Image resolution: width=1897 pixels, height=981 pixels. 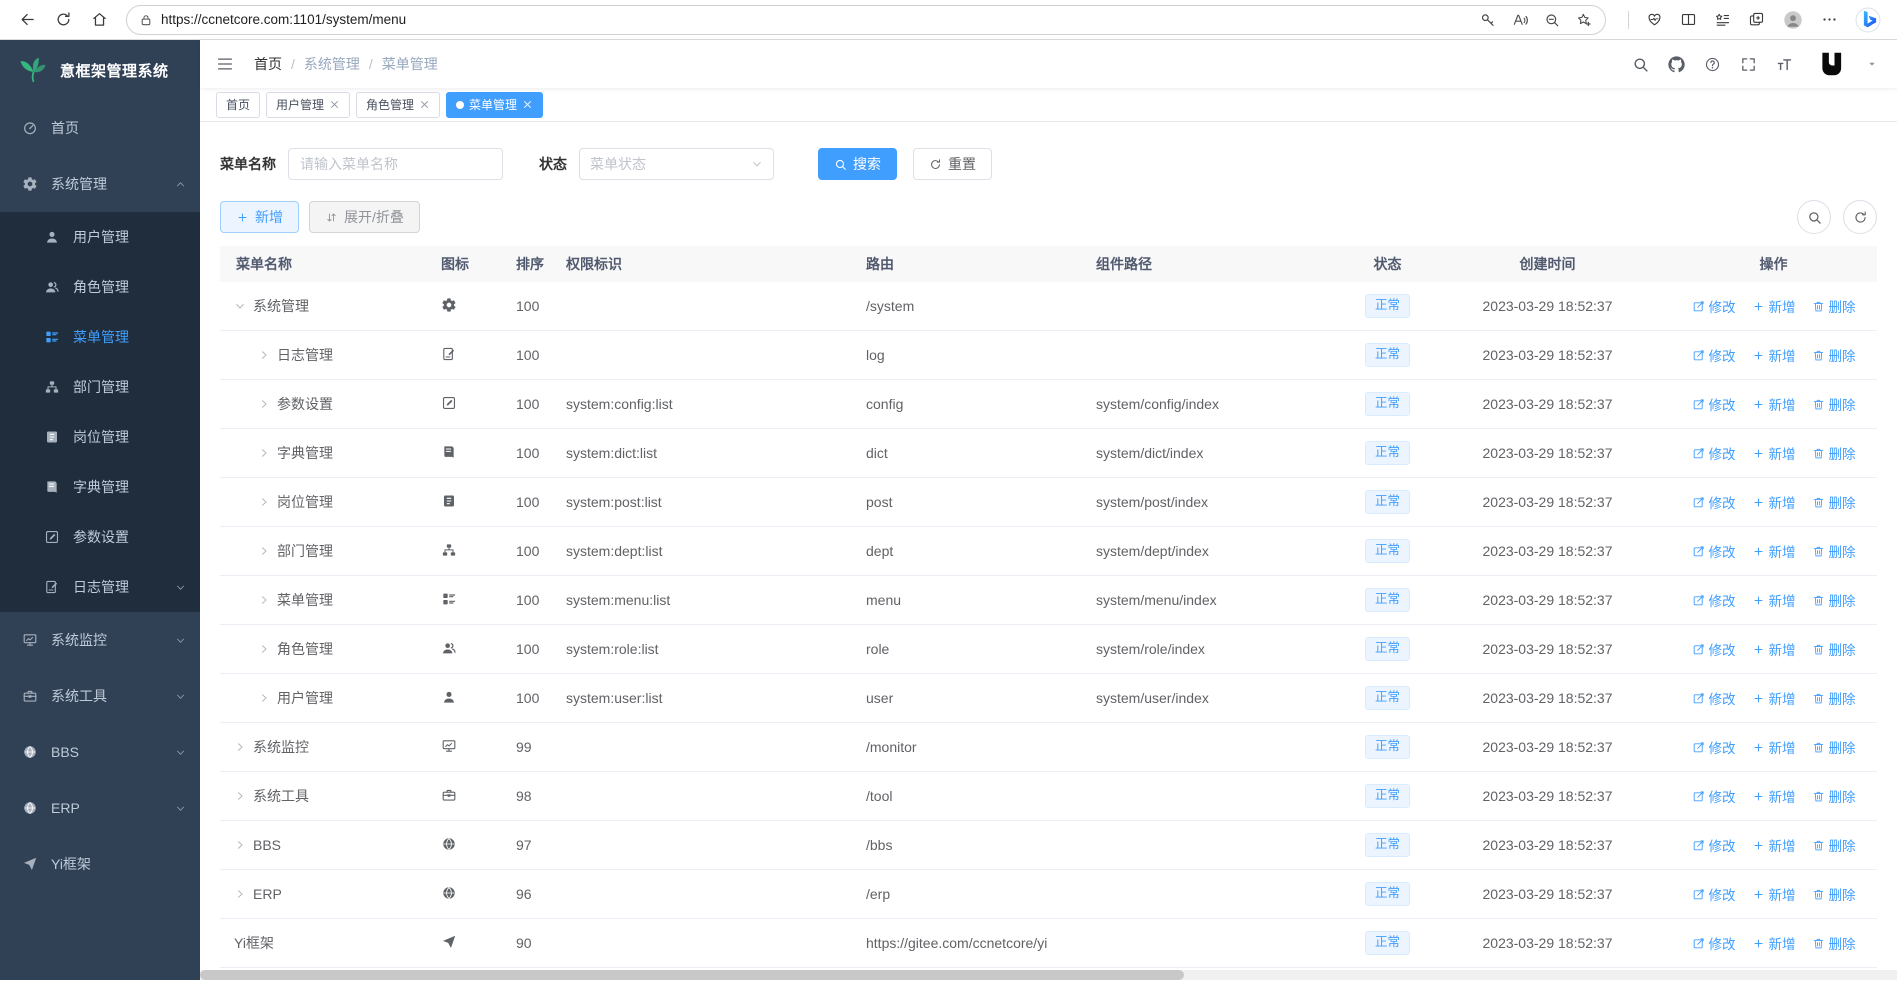 I want to click on sidebar-toggle-button, so click(x=225, y=64).